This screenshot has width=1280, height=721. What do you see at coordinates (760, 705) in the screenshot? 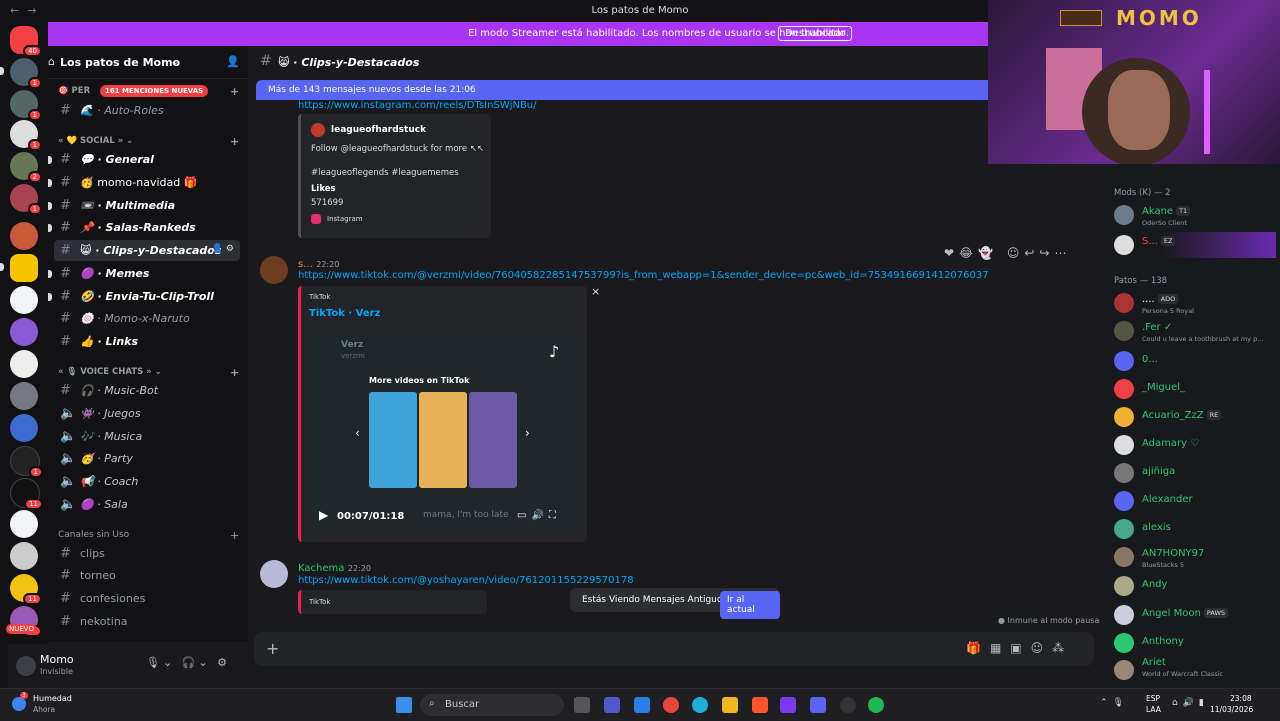
I see `brave-icon` at bounding box center [760, 705].